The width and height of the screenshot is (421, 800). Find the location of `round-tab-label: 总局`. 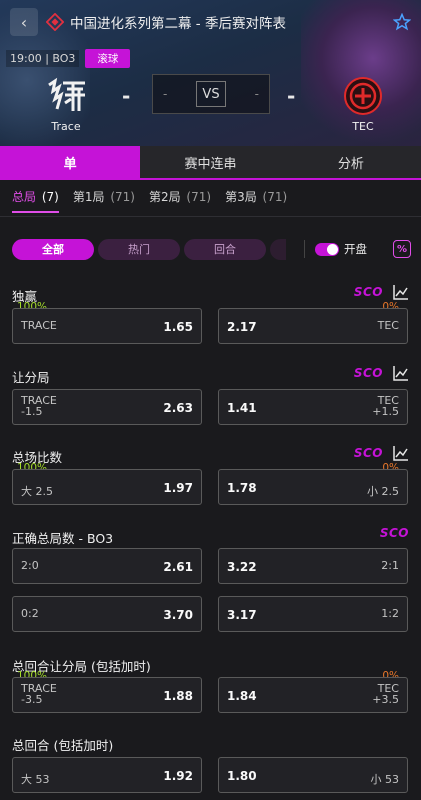

round-tab-label: 总局 is located at coordinates (24, 197).